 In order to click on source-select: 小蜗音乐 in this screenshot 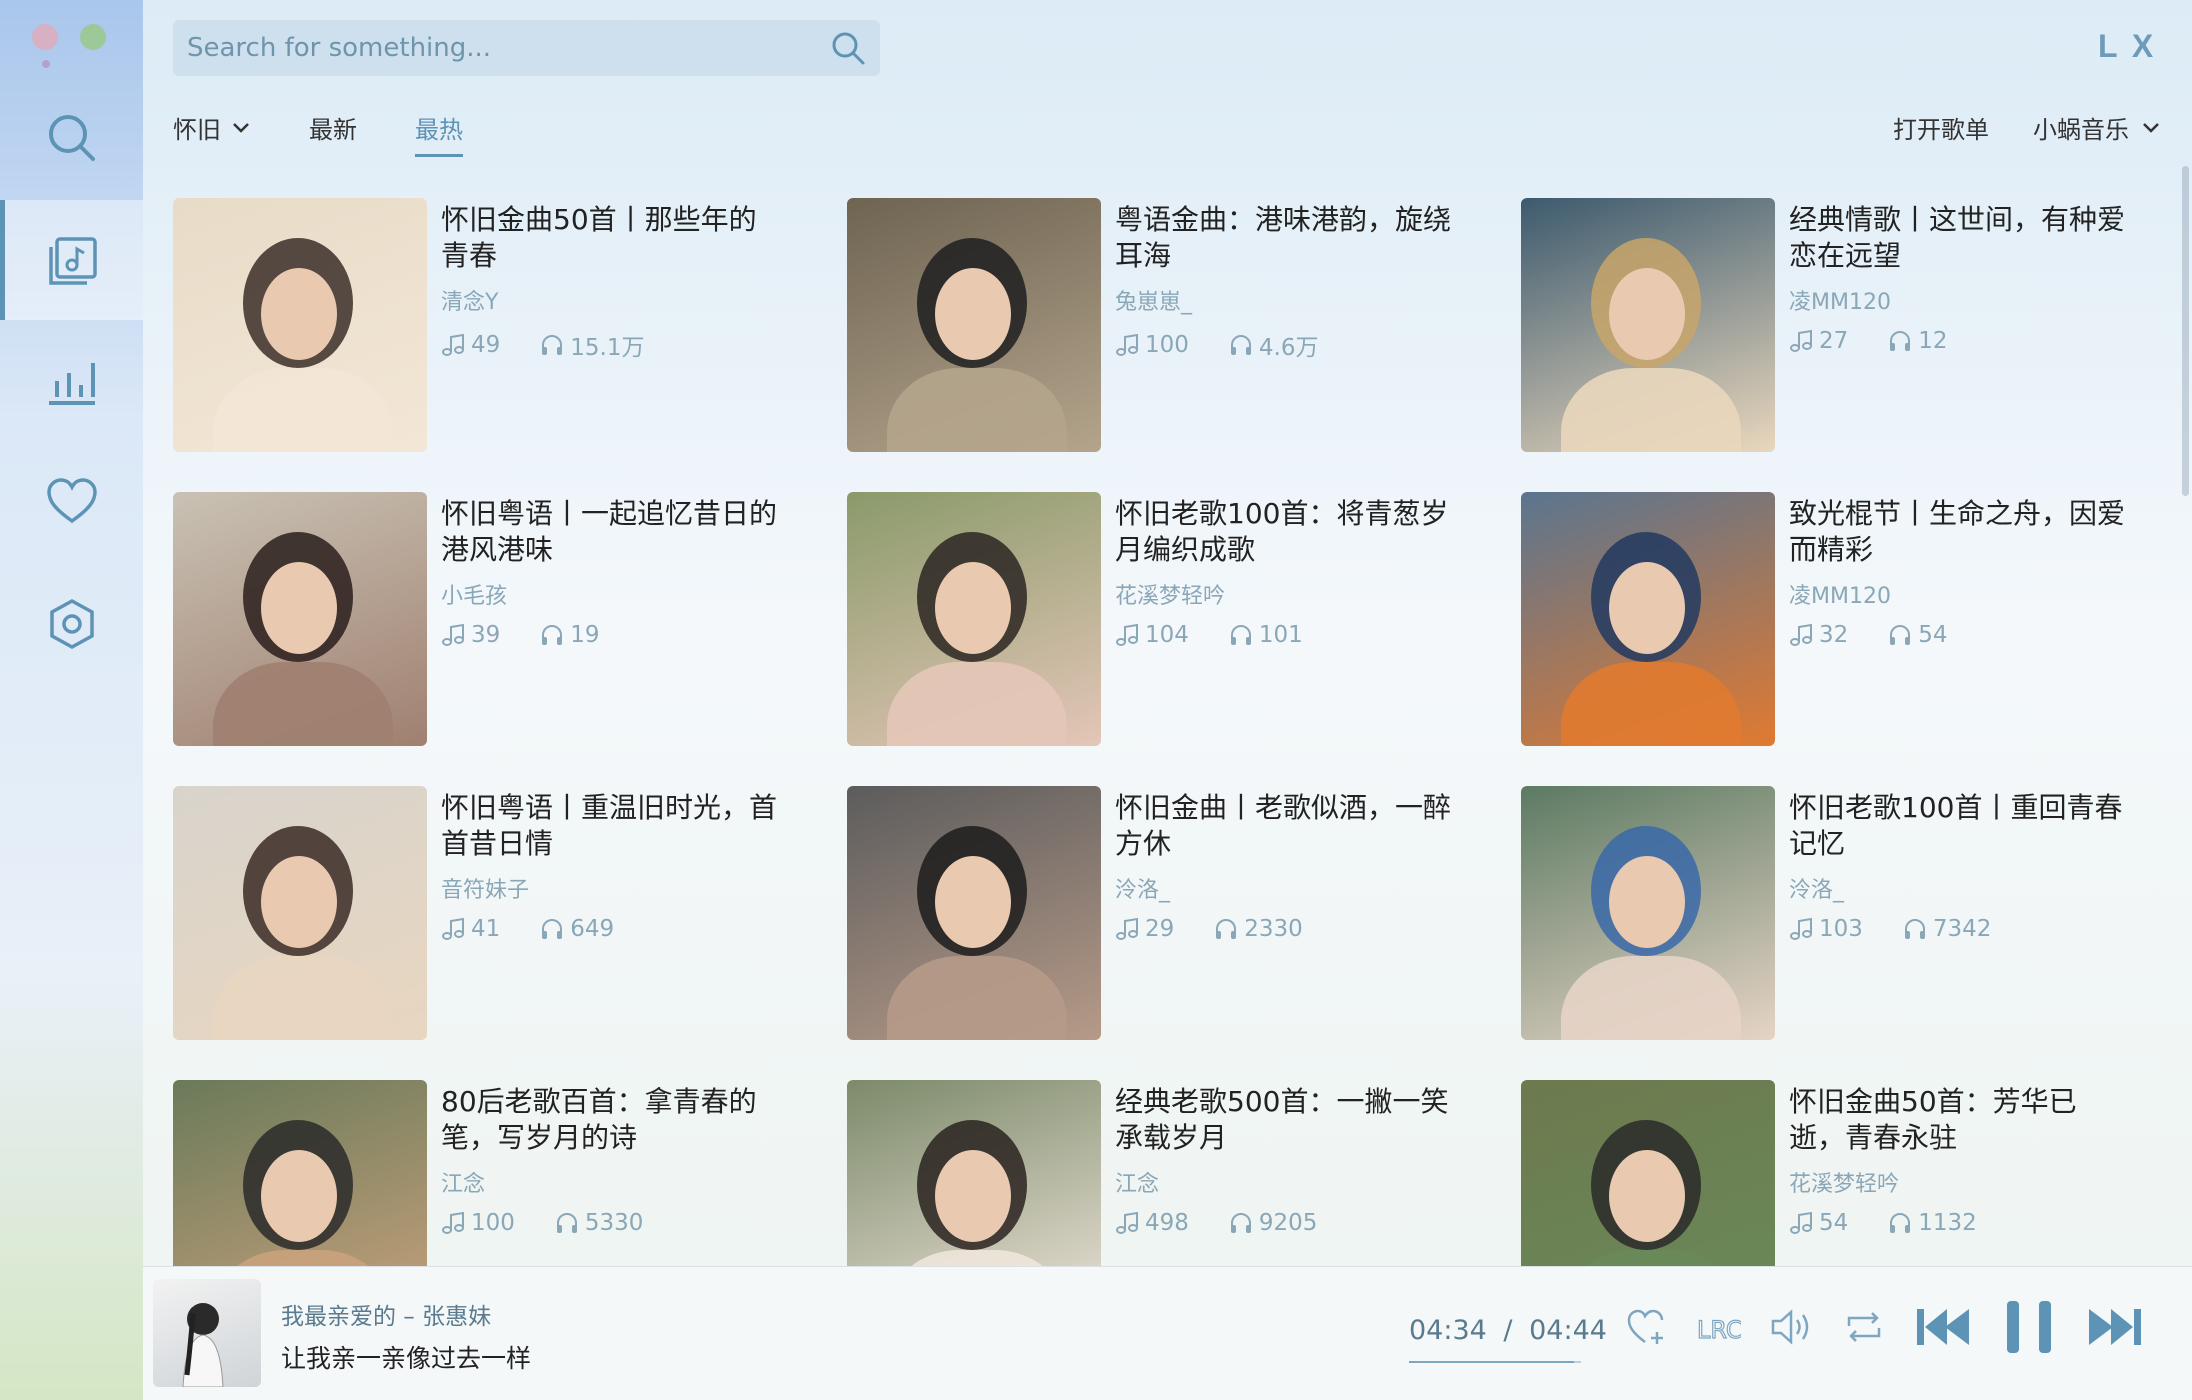, I will do `click(2097, 127)`.